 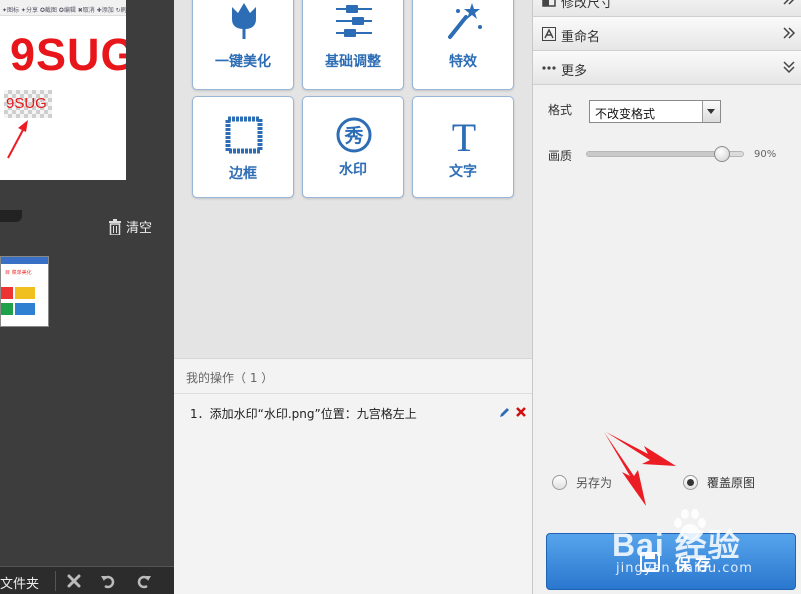 What do you see at coordinates (243, 174) in the screenshot?
I see `tool-label: 边框` at bounding box center [243, 174].